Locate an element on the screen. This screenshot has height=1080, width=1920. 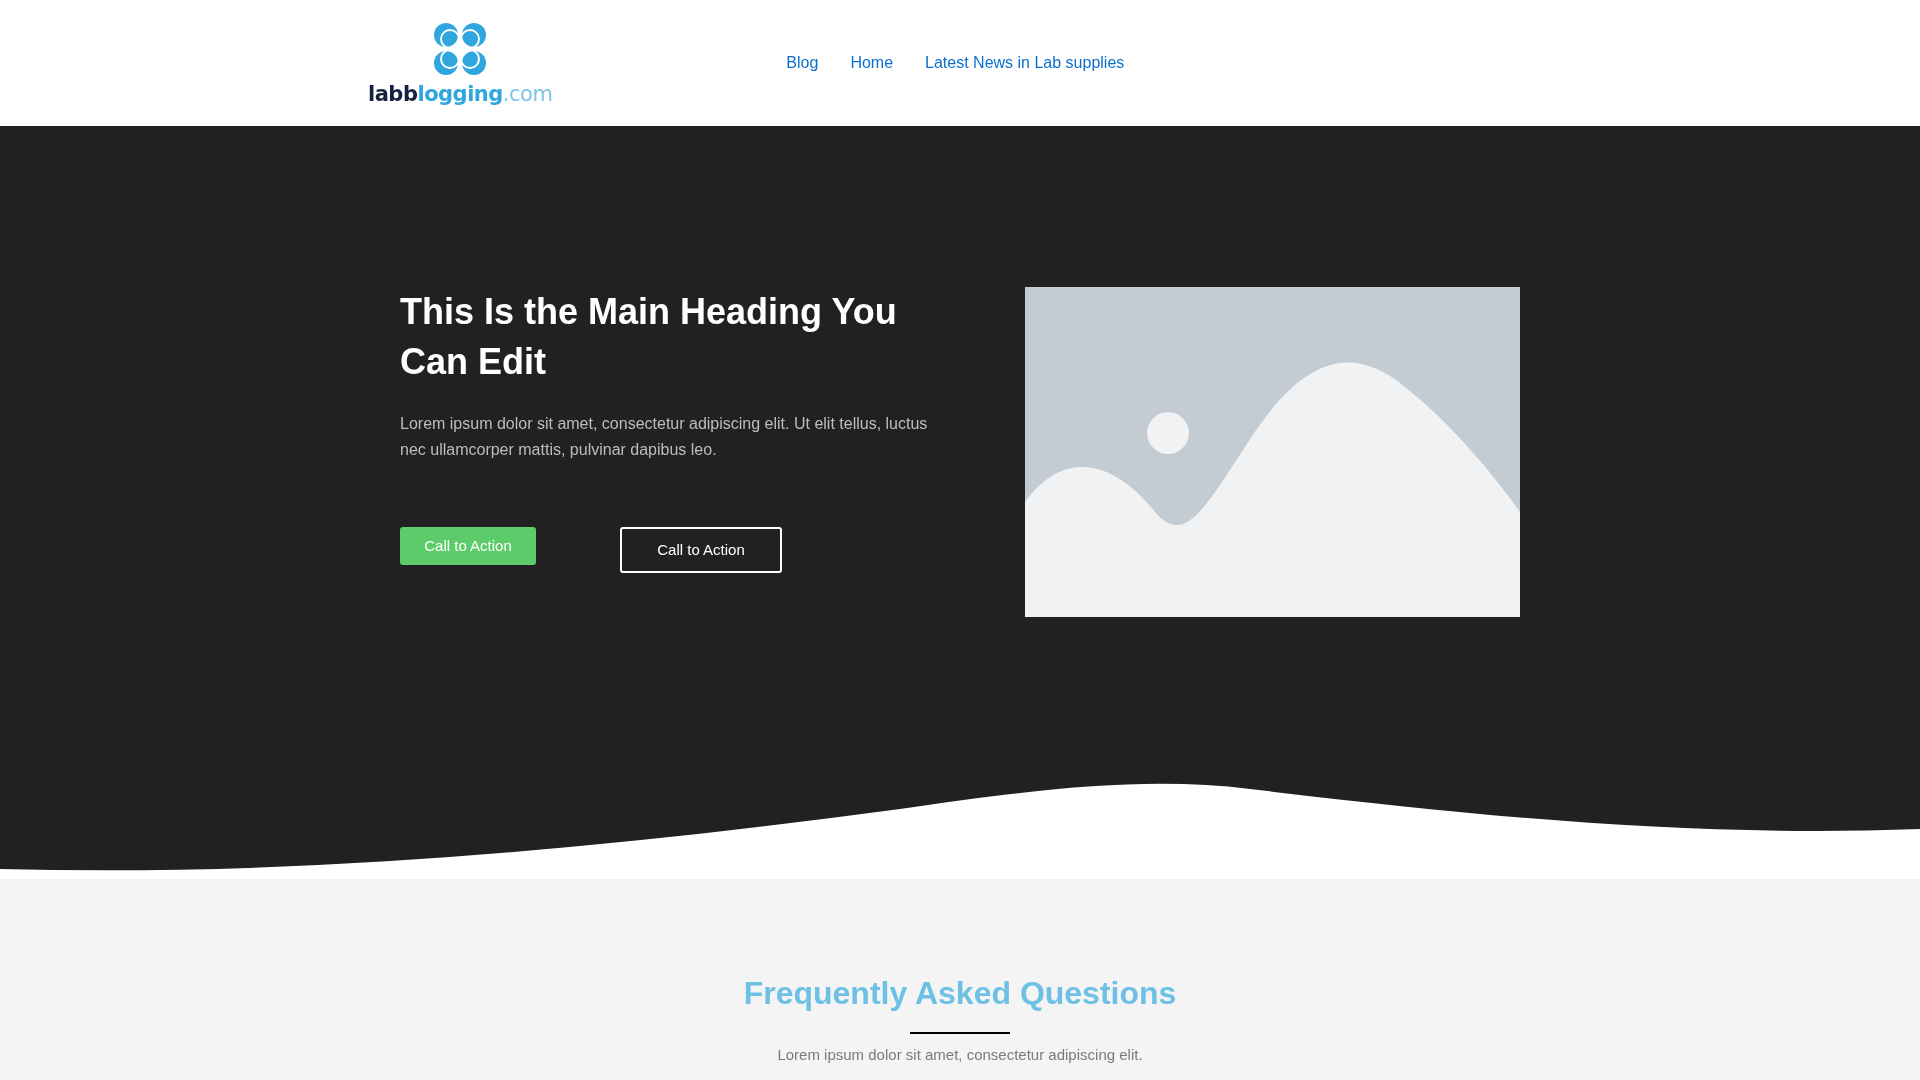
hero-heading: This Is the Main Heading You Can Edit is located at coordinates (649, 337).